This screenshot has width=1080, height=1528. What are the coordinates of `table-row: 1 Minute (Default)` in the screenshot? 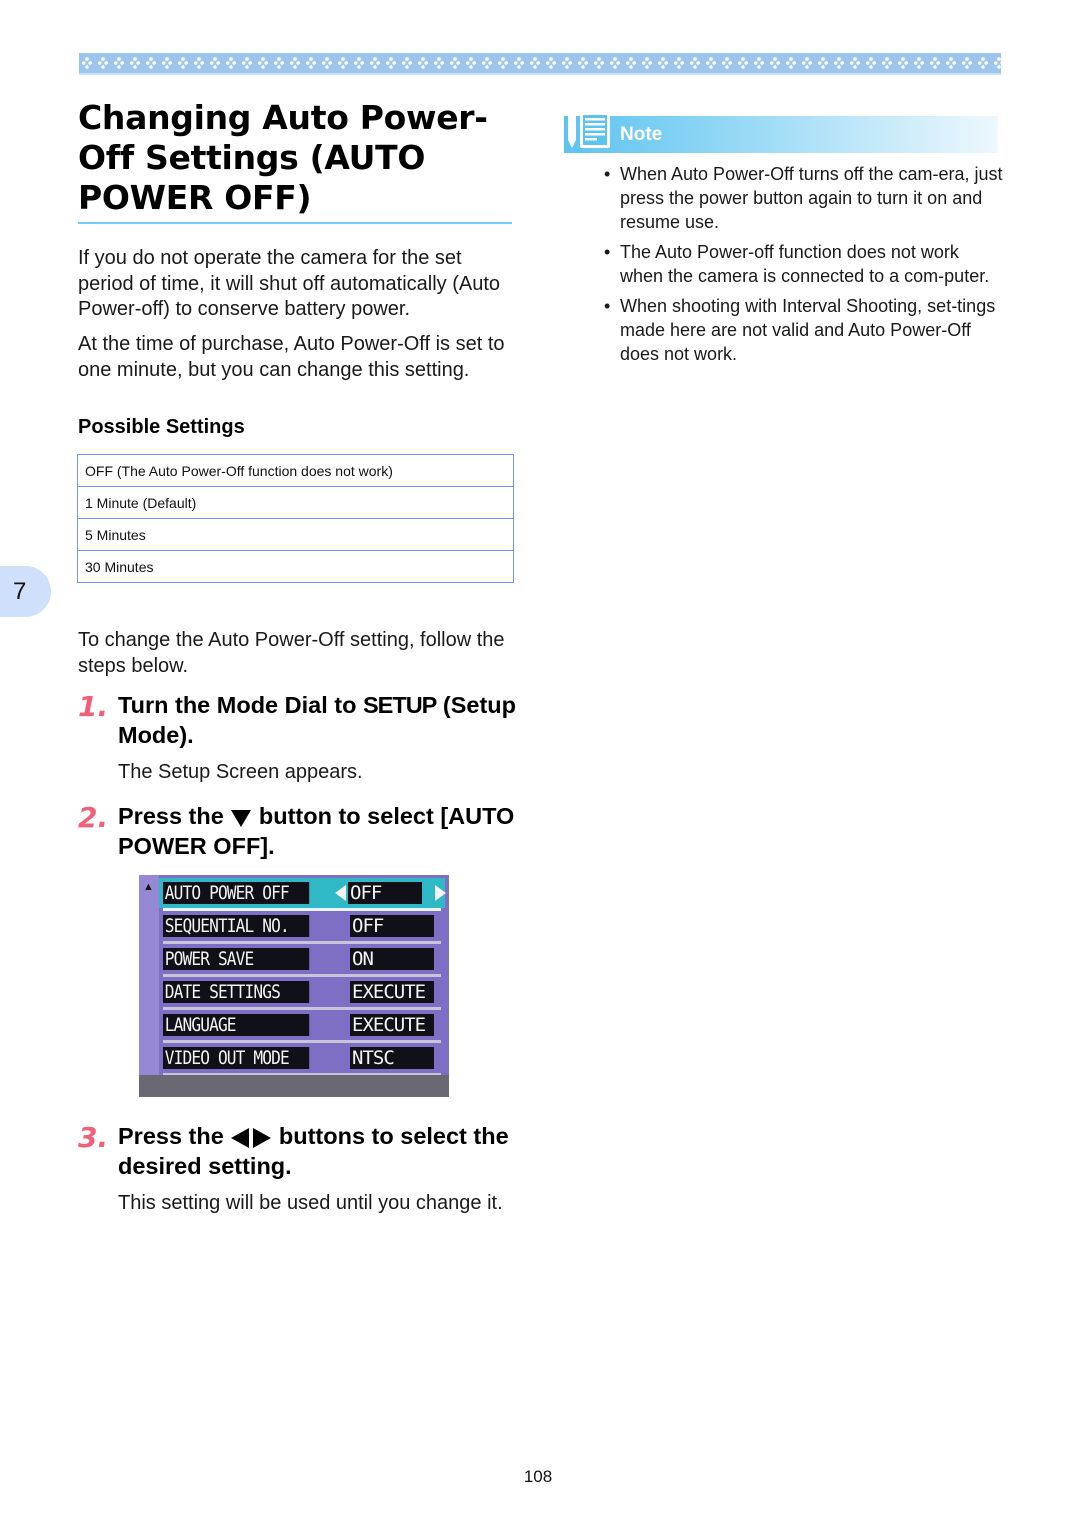 It's located at (295, 502).